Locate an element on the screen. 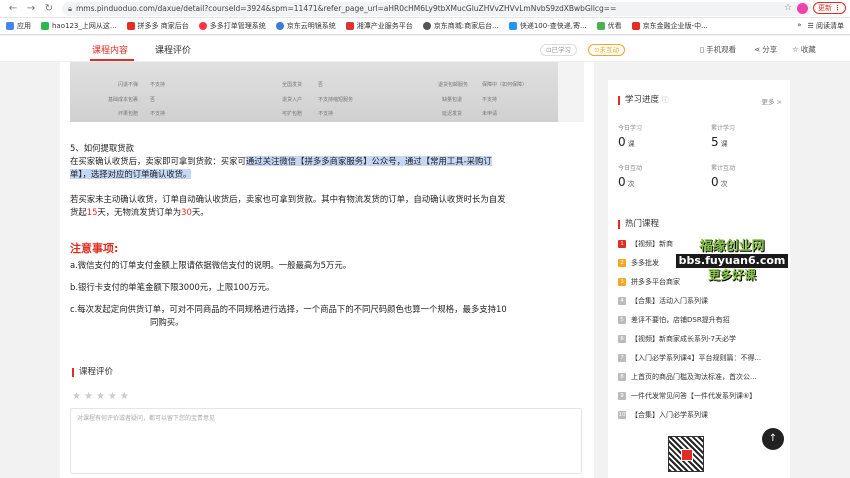  bookmark-label: 应用 is located at coordinates (24, 26).